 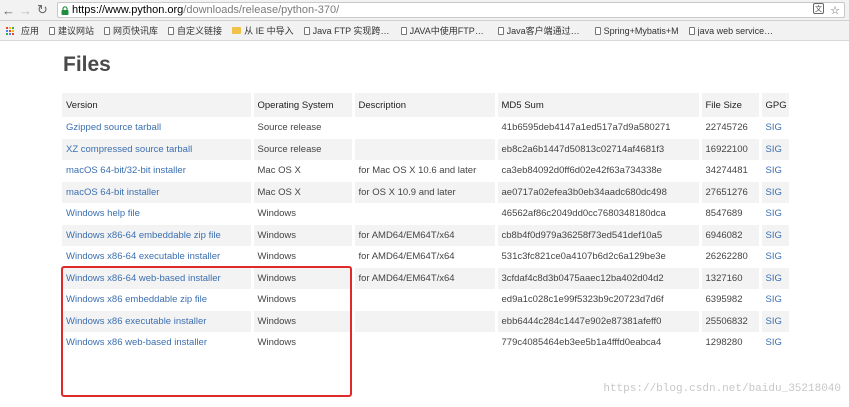 What do you see at coordinates (351, 31) in the screenshot?
I see `bookmark-label: Java FTP 实现跨服务` at bounding box center [351, 31].